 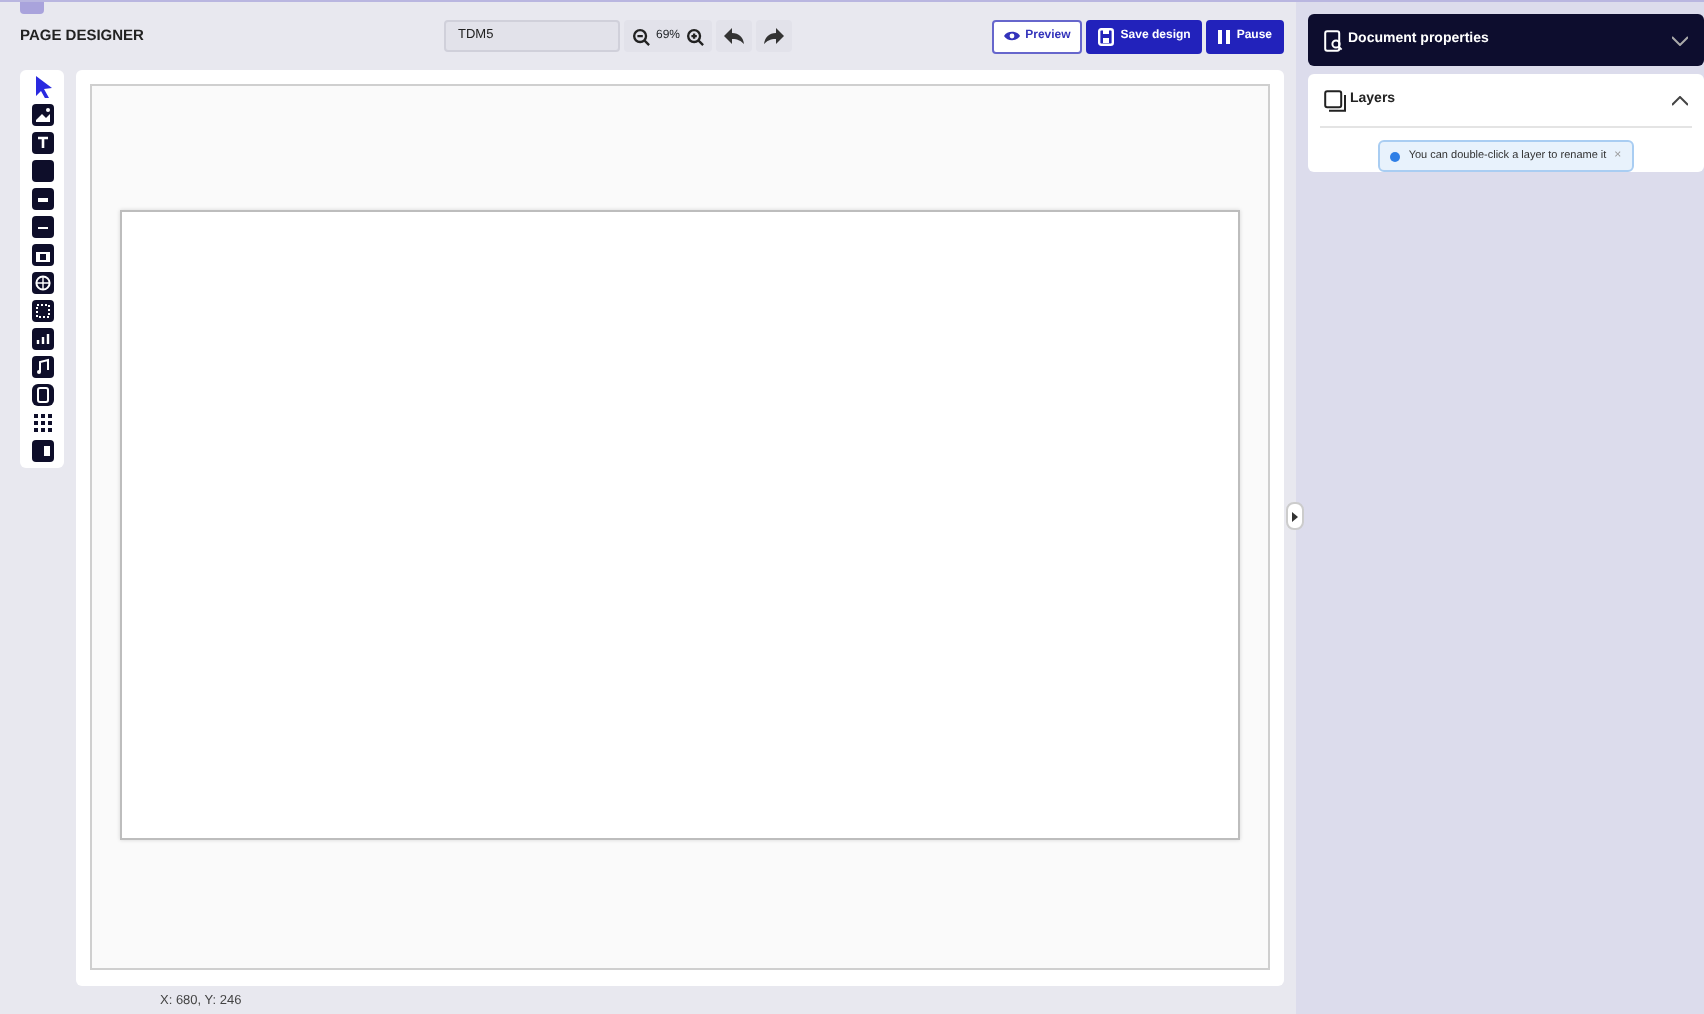 What do you see at coordinates (1334, 40) in the screenshot?
I see `document-icon` at bounding box center [1334, 40].